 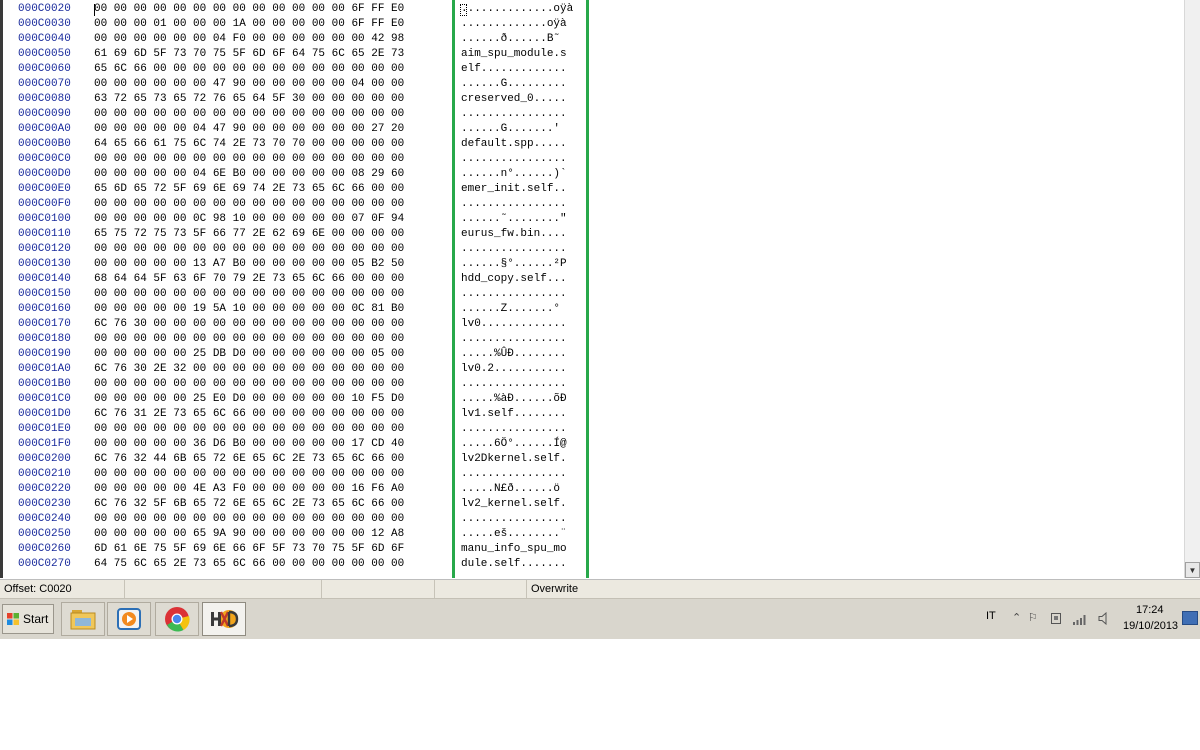 I want to click on row-ascii: manu_info_spu_mo, so click(x=514, y=549).